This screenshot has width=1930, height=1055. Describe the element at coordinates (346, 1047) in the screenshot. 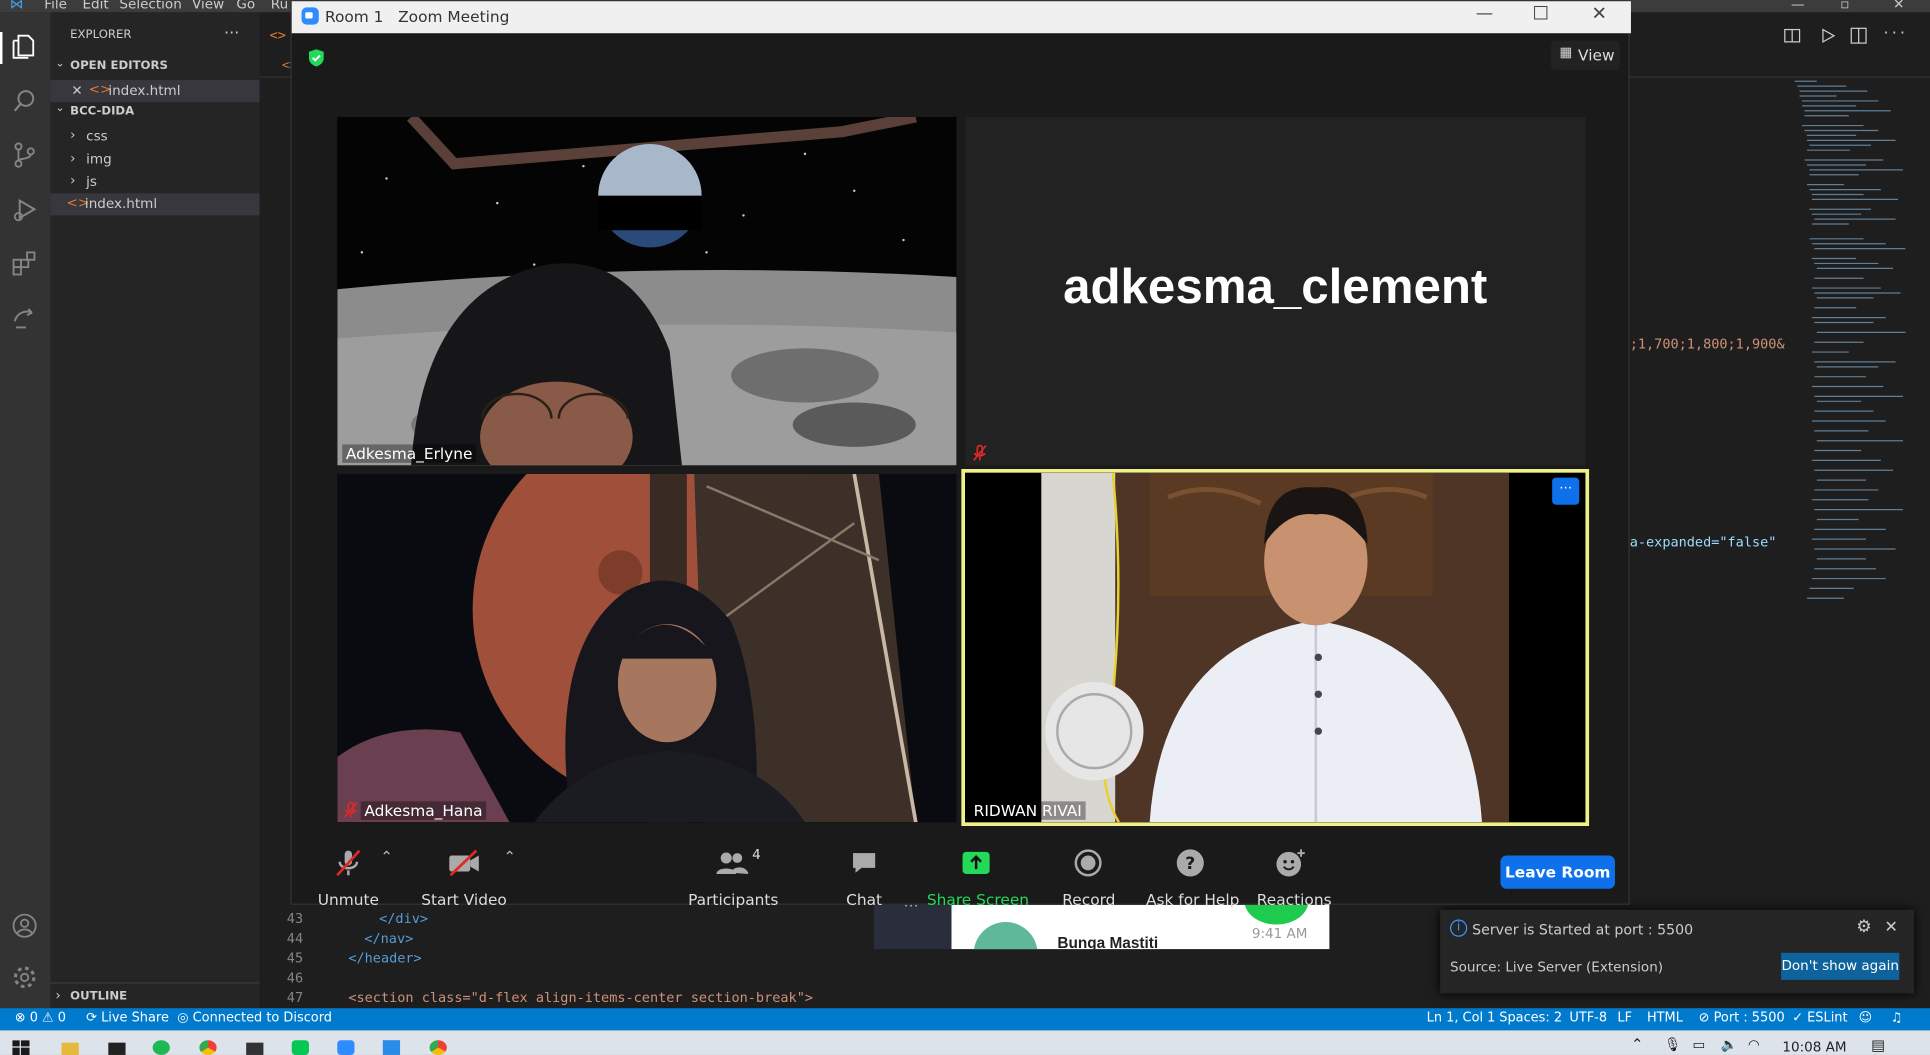

I see `zoom-app-icon` at that location.